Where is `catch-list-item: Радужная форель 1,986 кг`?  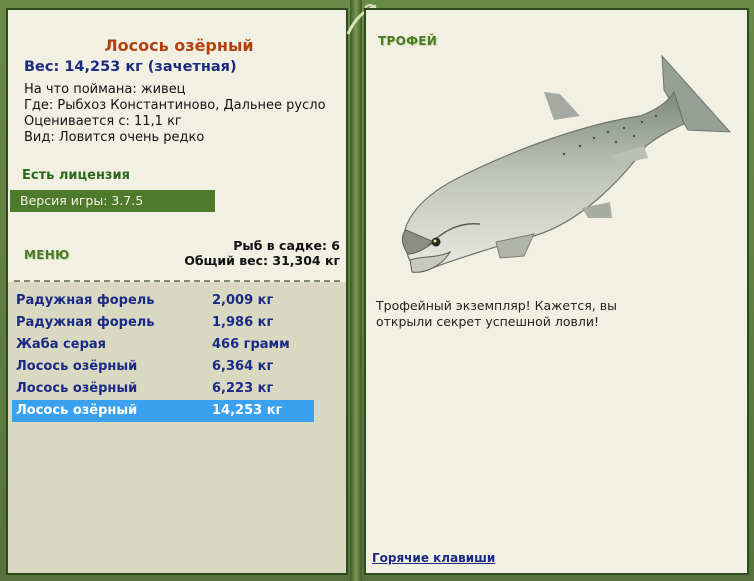 catch-list-item: Радужная форель 1,986 кг is located at coordinates (163, 323).